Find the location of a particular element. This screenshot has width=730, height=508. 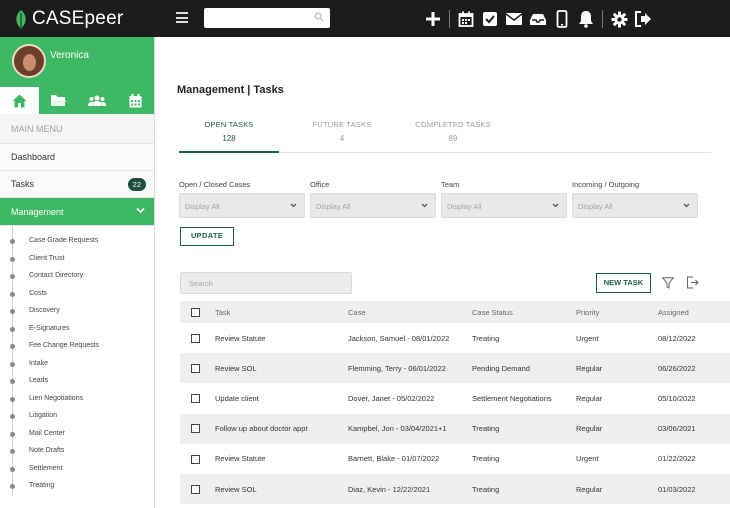

hamburger-menu-icon is located at coordinates (182, 17).